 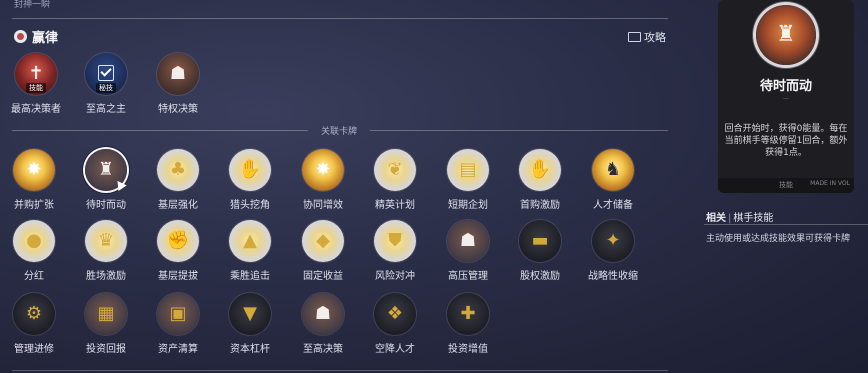 I want to click on card-label: 至高决策, so click(x=323, y=349).